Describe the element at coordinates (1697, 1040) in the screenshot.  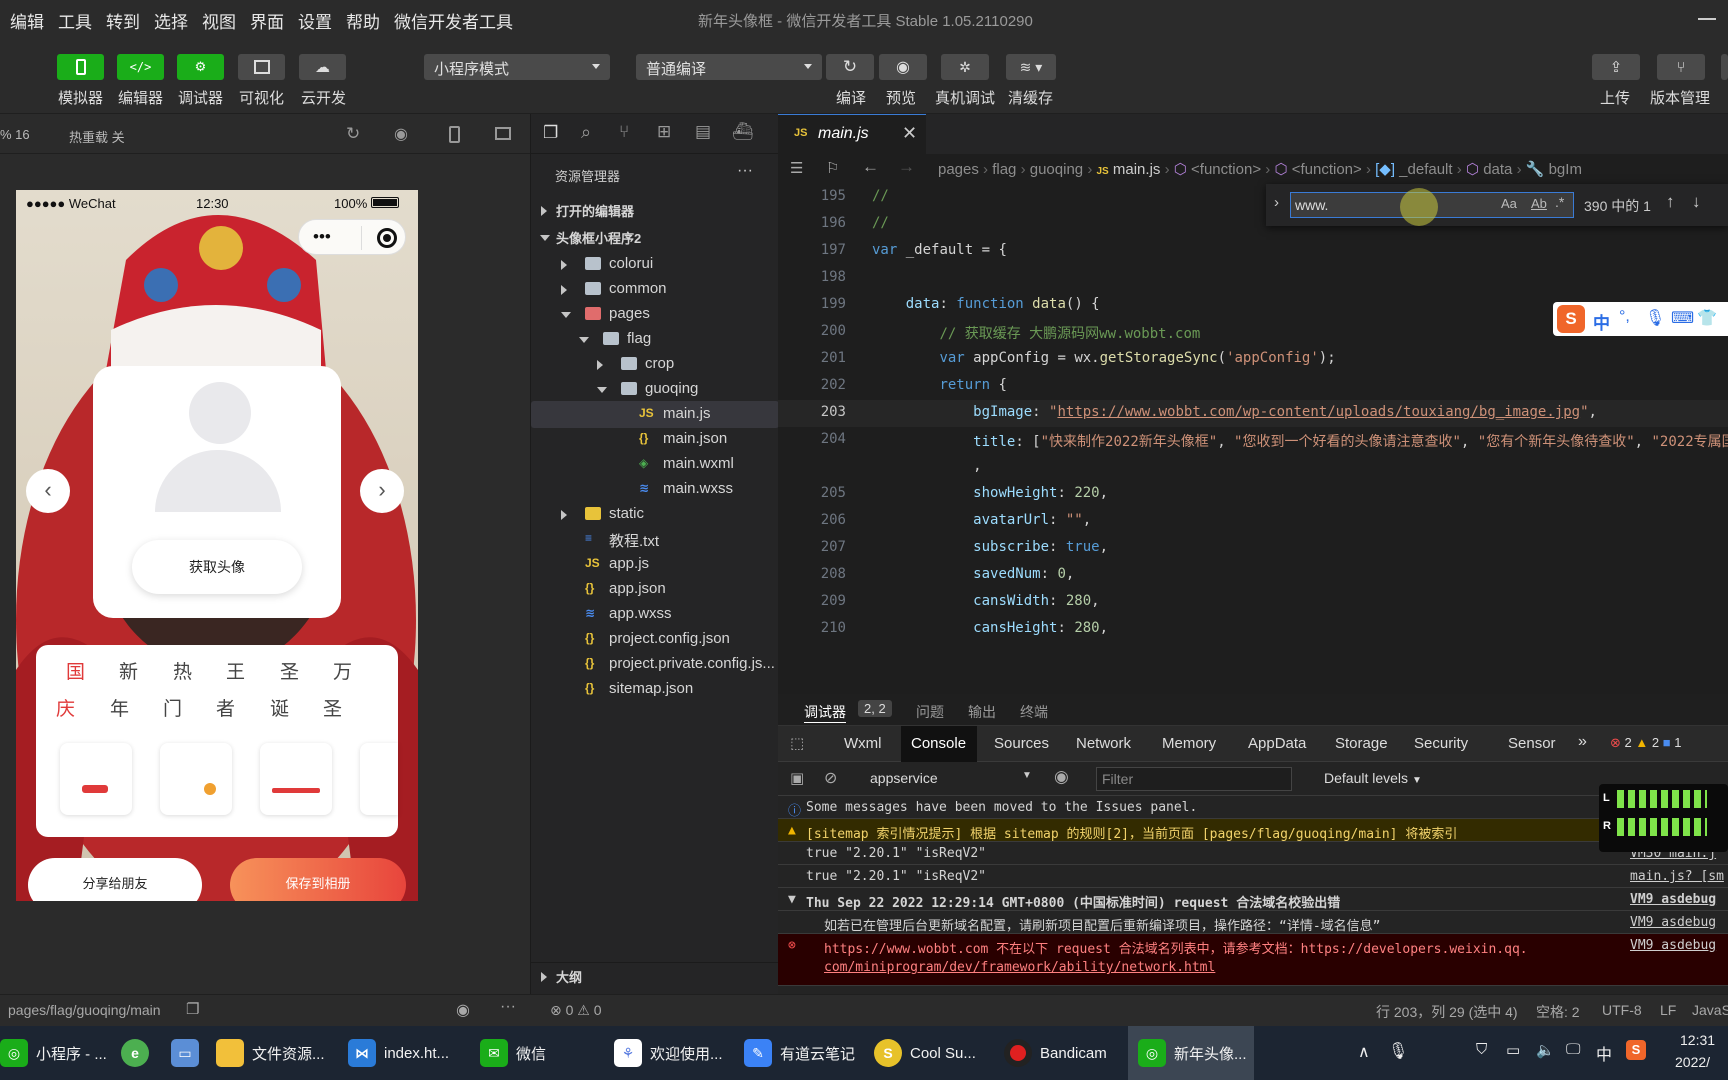
I see `clock-time: 12:31` at that location.